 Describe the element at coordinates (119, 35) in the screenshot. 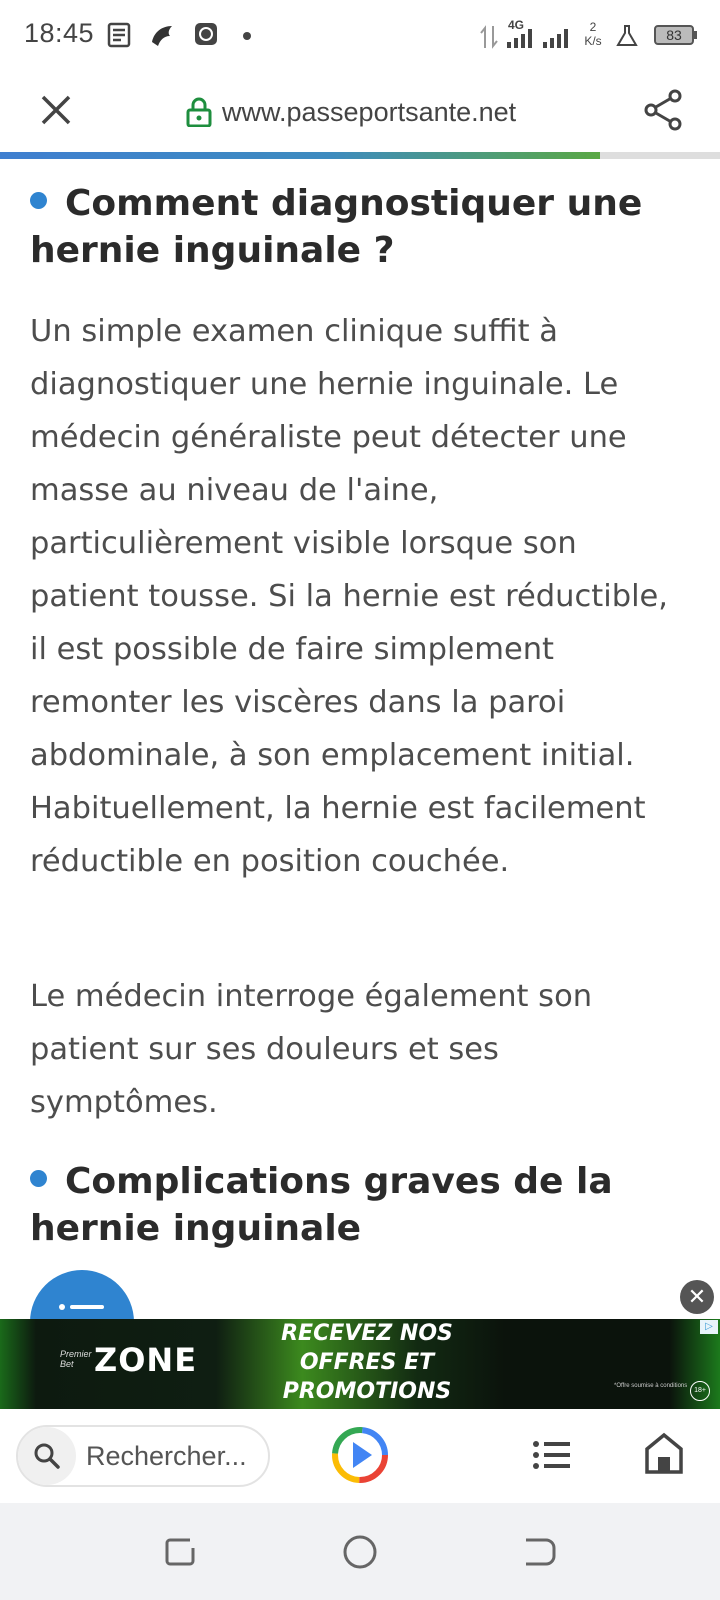

I see `news-icon` at that location.